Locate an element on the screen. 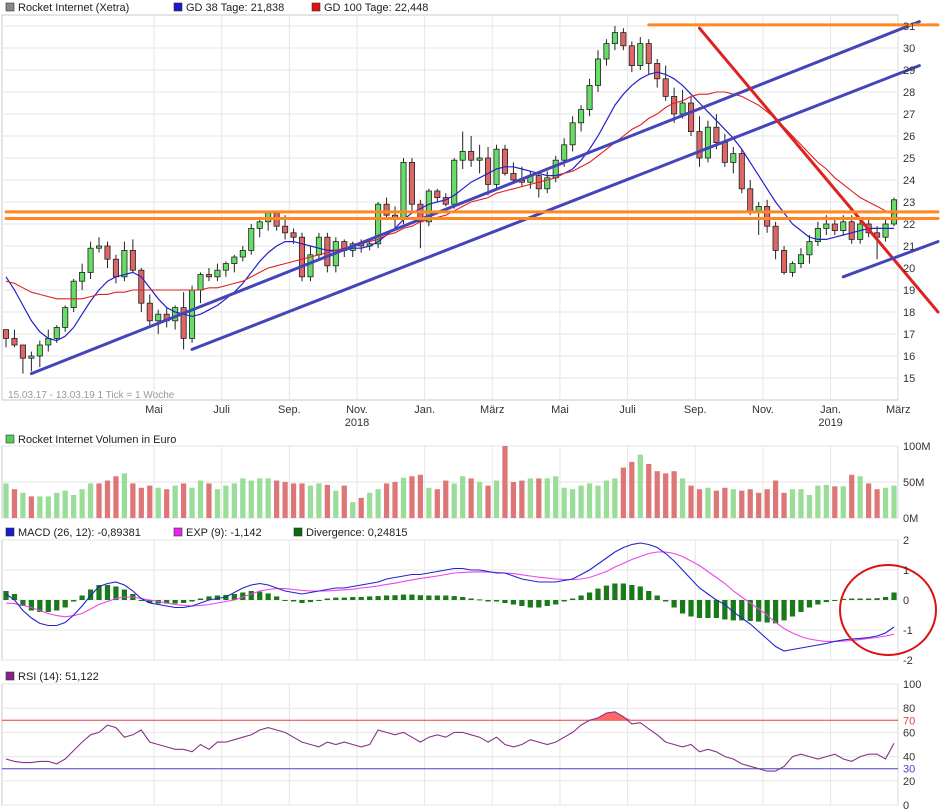  legend-label: MACD (26, 12): -0,89381 is located at coordinates (79, 533).